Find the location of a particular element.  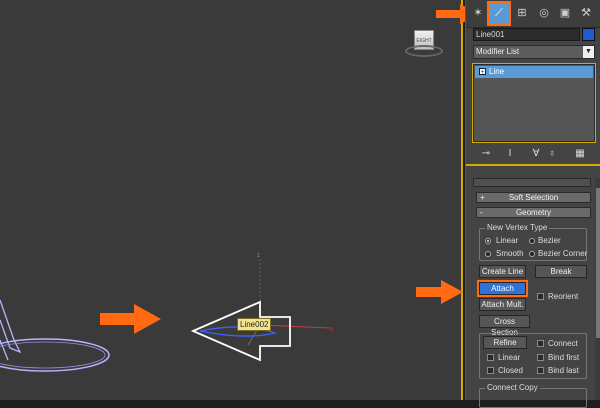

modifier-stack-toolbar: ⊸ Ι ∀ ♁ ▦ is located at coordinates (534, 154).